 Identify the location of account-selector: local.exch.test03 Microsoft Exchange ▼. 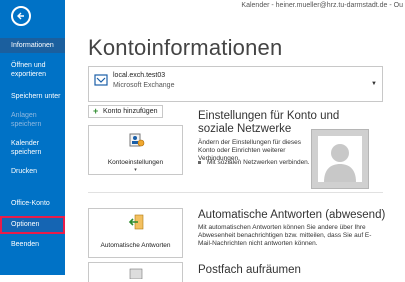
(235, 84).